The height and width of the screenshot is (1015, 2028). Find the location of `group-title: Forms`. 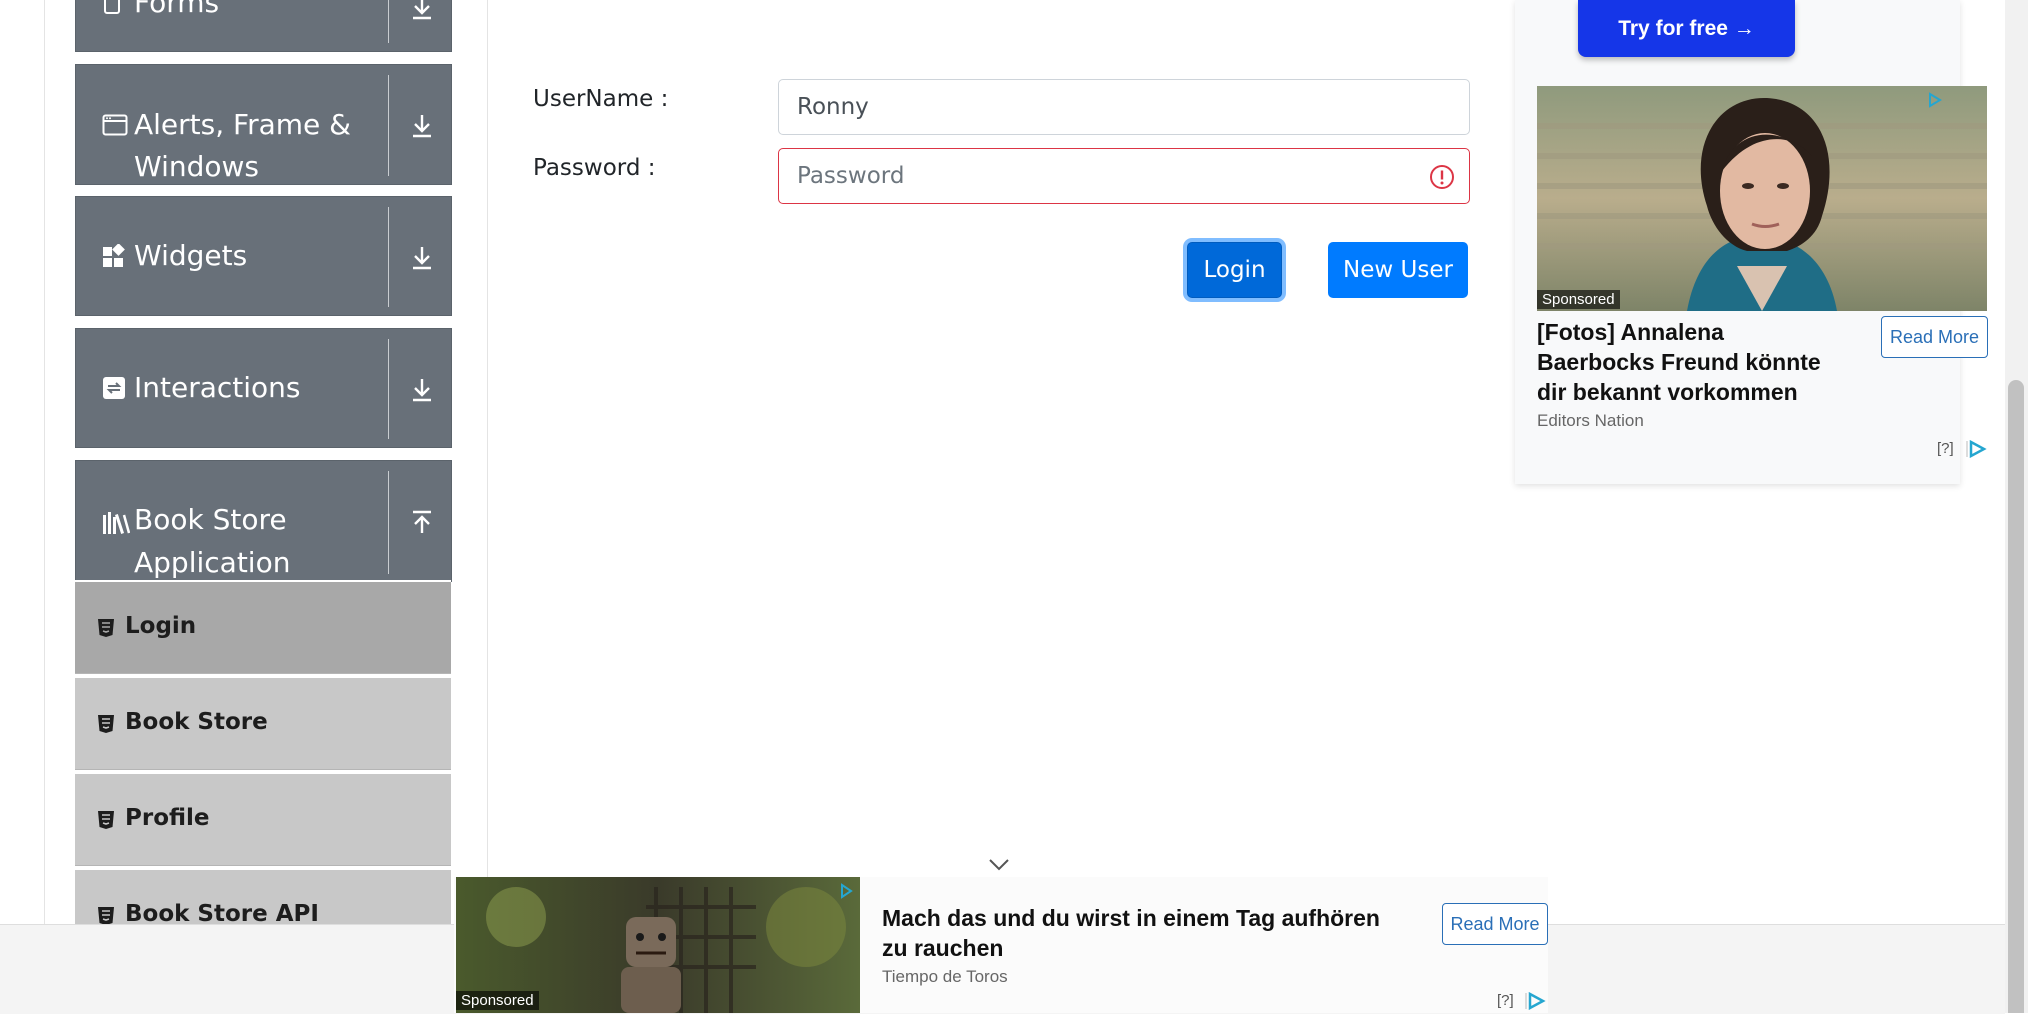

group-title: Forms is located at coordinates (177, 9).